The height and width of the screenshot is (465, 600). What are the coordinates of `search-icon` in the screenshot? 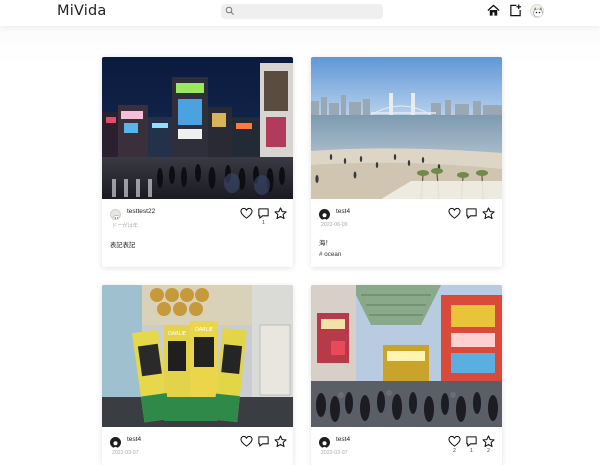 It's located at (229, 10).